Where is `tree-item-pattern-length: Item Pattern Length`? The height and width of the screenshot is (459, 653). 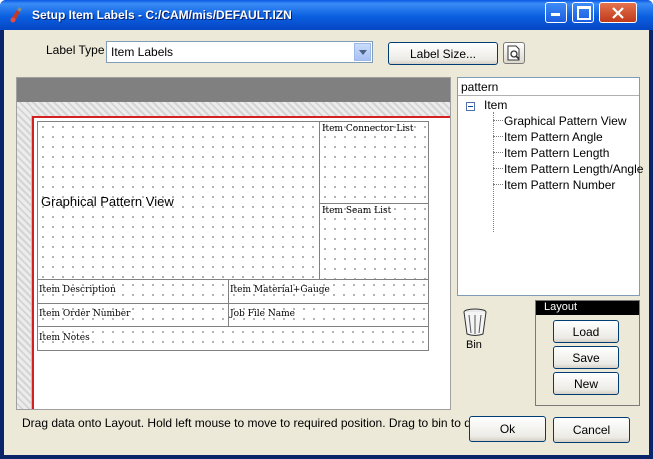 tree-item-pattern-length: Item Pattern Length is located at coordinates (556, 153).